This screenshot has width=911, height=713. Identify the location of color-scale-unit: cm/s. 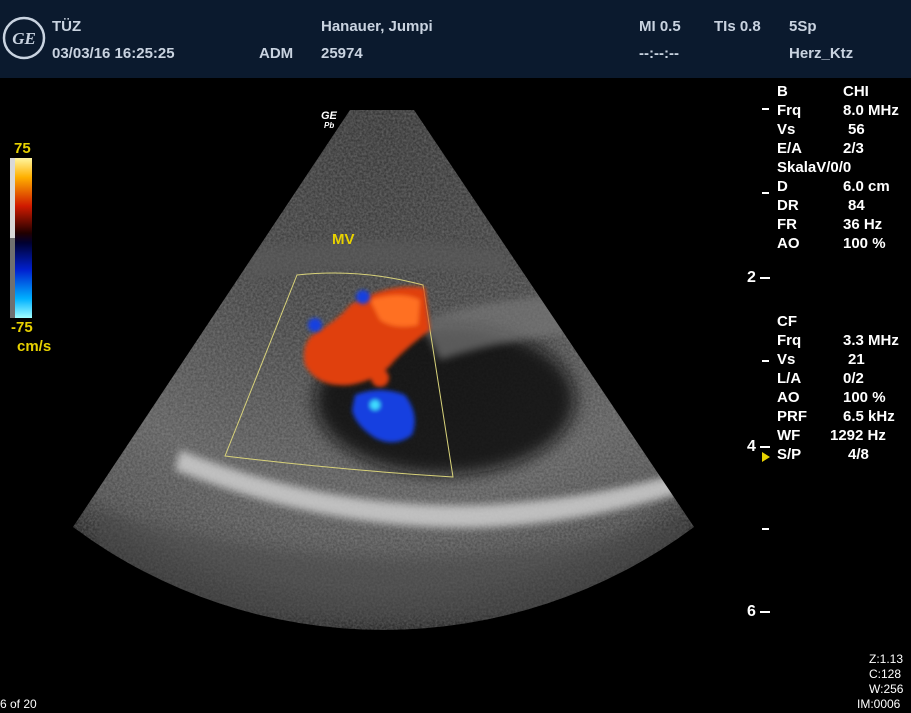
(34, 346).